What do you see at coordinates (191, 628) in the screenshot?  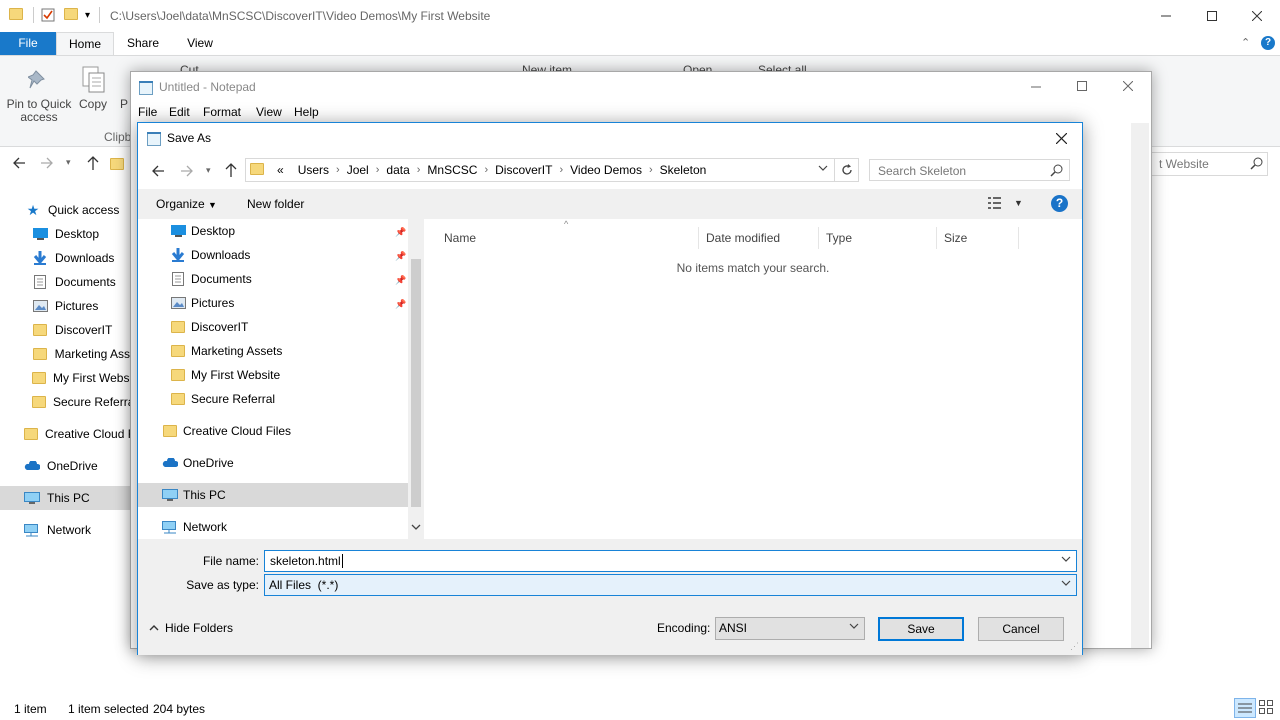 I see `hide-folders-button: Hide Folders` at bounding box center [191, 628].